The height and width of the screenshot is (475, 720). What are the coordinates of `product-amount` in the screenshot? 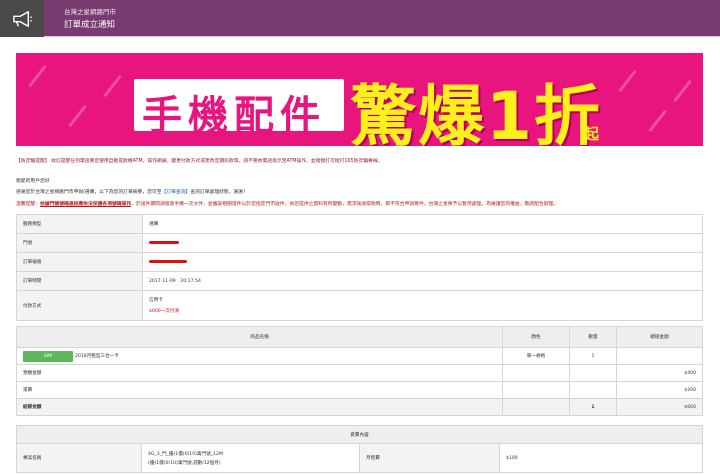 It's located at (659, 356).